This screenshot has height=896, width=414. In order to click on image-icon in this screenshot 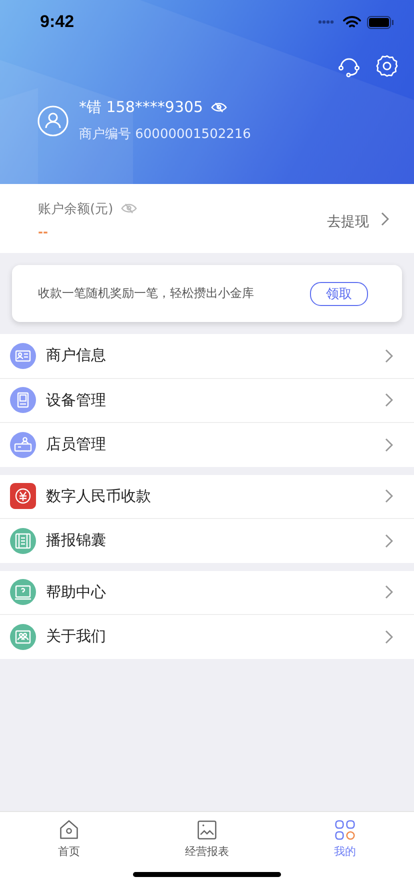, I will do `click(207, 830)`.